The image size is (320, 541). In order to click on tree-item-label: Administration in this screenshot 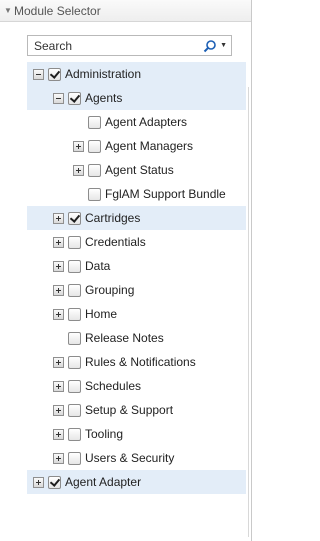, I will do `click(103, 74)`.